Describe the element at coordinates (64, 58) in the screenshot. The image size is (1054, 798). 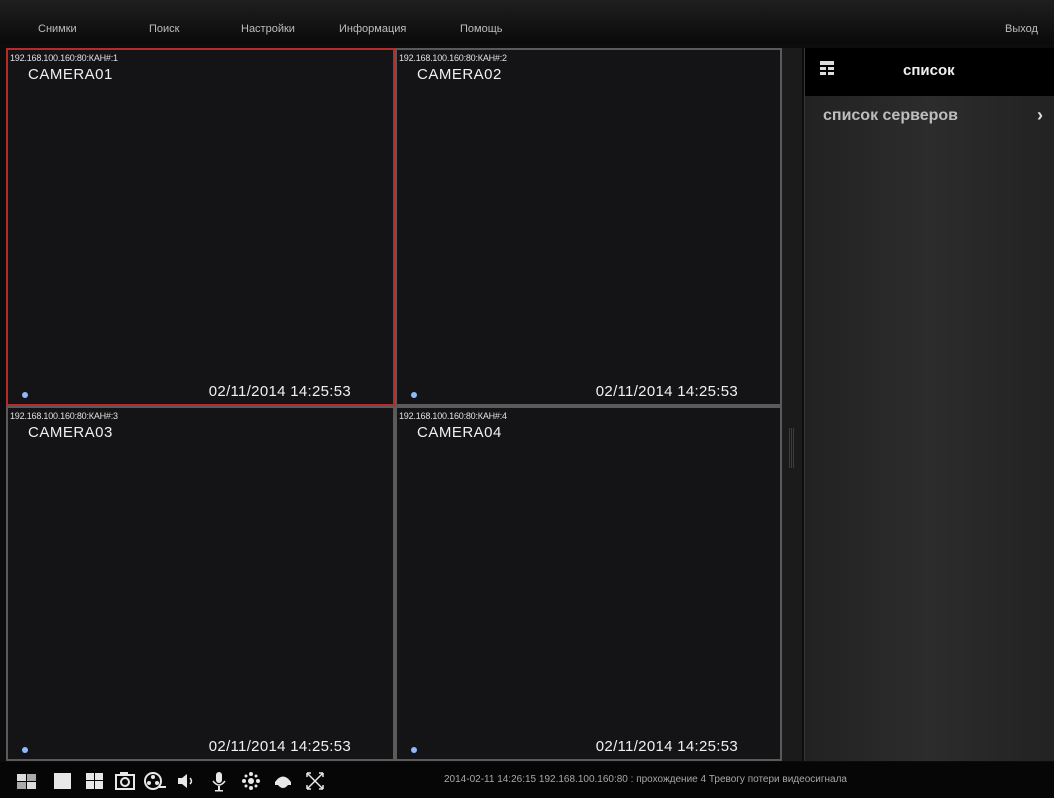
I see `channel-label: 192.168.100.160:80:КАН#:1` at that location.